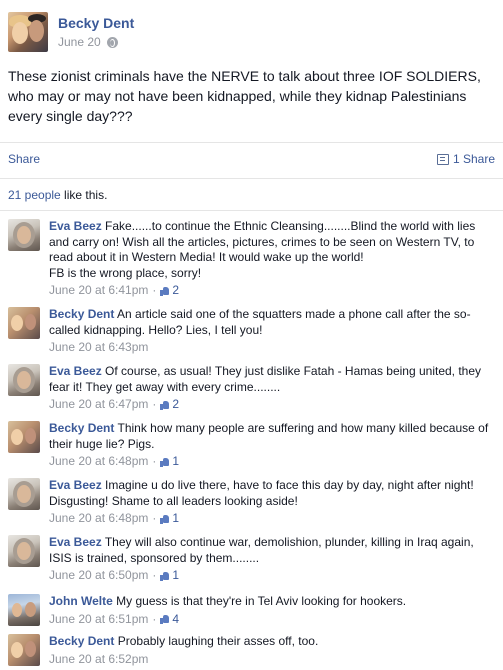 This screenshot has width=503, height=670. What do you see at coordinates (98, 348) in the screenshot?
I see `comment-time: June 20 at 6:43pm` at bounding box center [98, 348].